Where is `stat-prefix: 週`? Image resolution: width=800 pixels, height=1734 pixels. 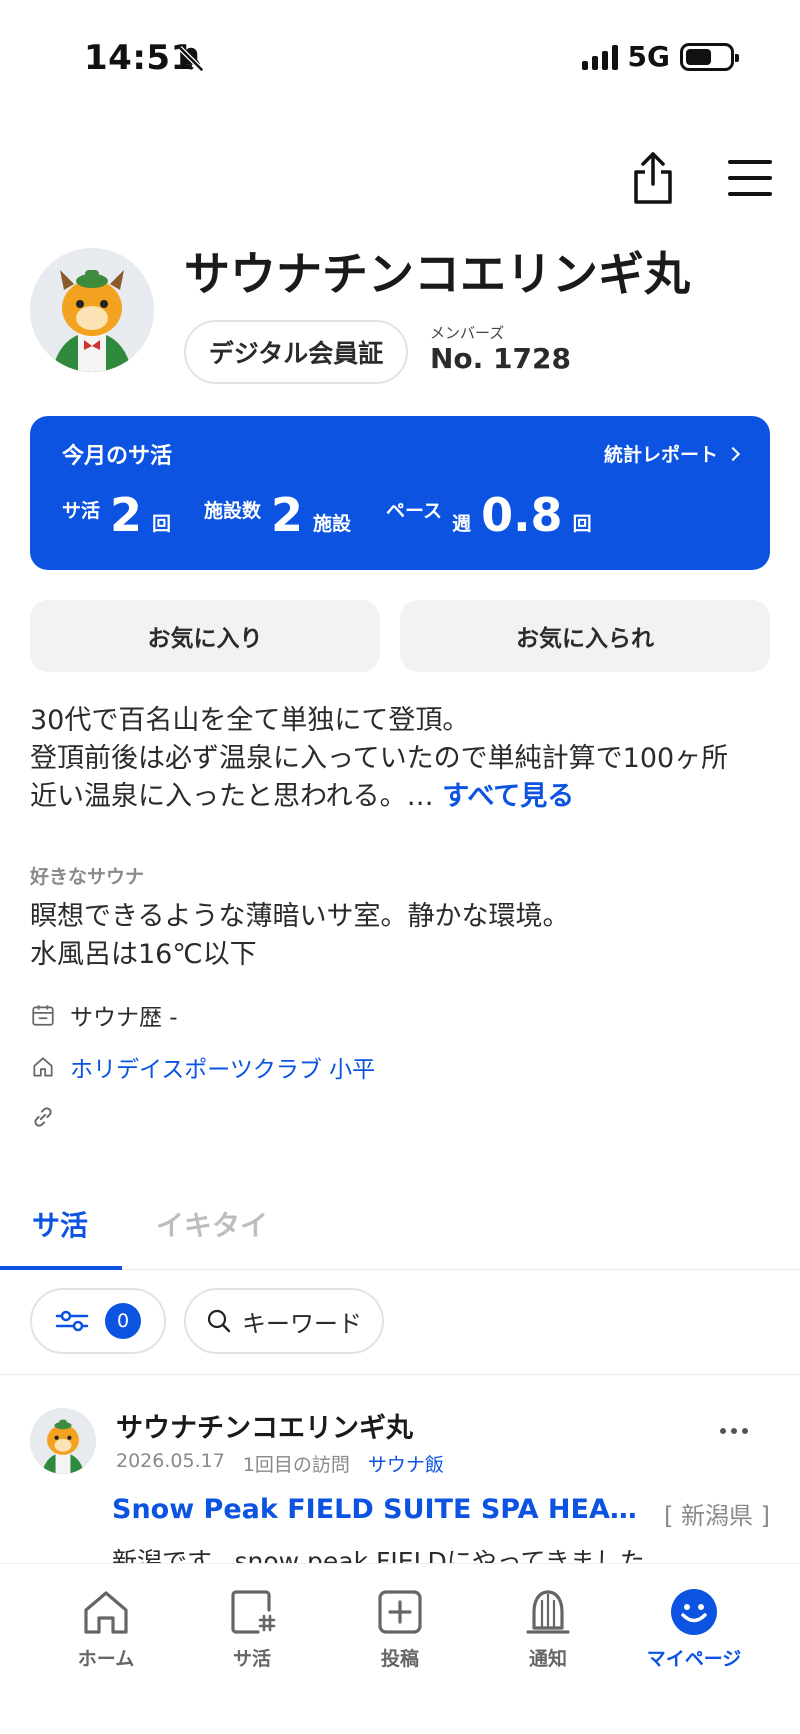 stat-prefix: 週 is located at coordinates (462, 524).